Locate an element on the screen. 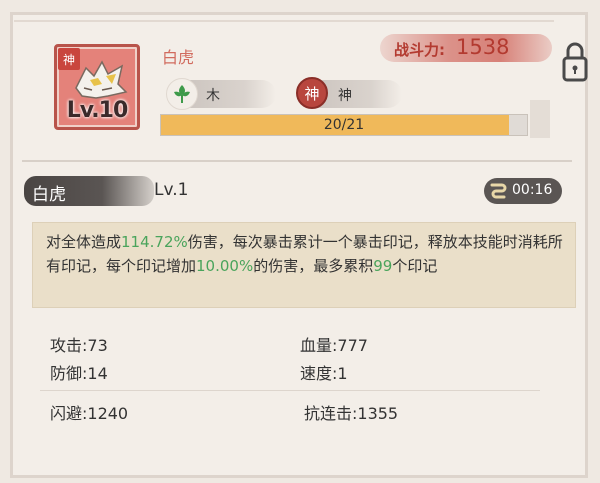 This screenshot has height=483, width=600. stat-dodge: 闪避:1240 is located at coordinates (89, 413).